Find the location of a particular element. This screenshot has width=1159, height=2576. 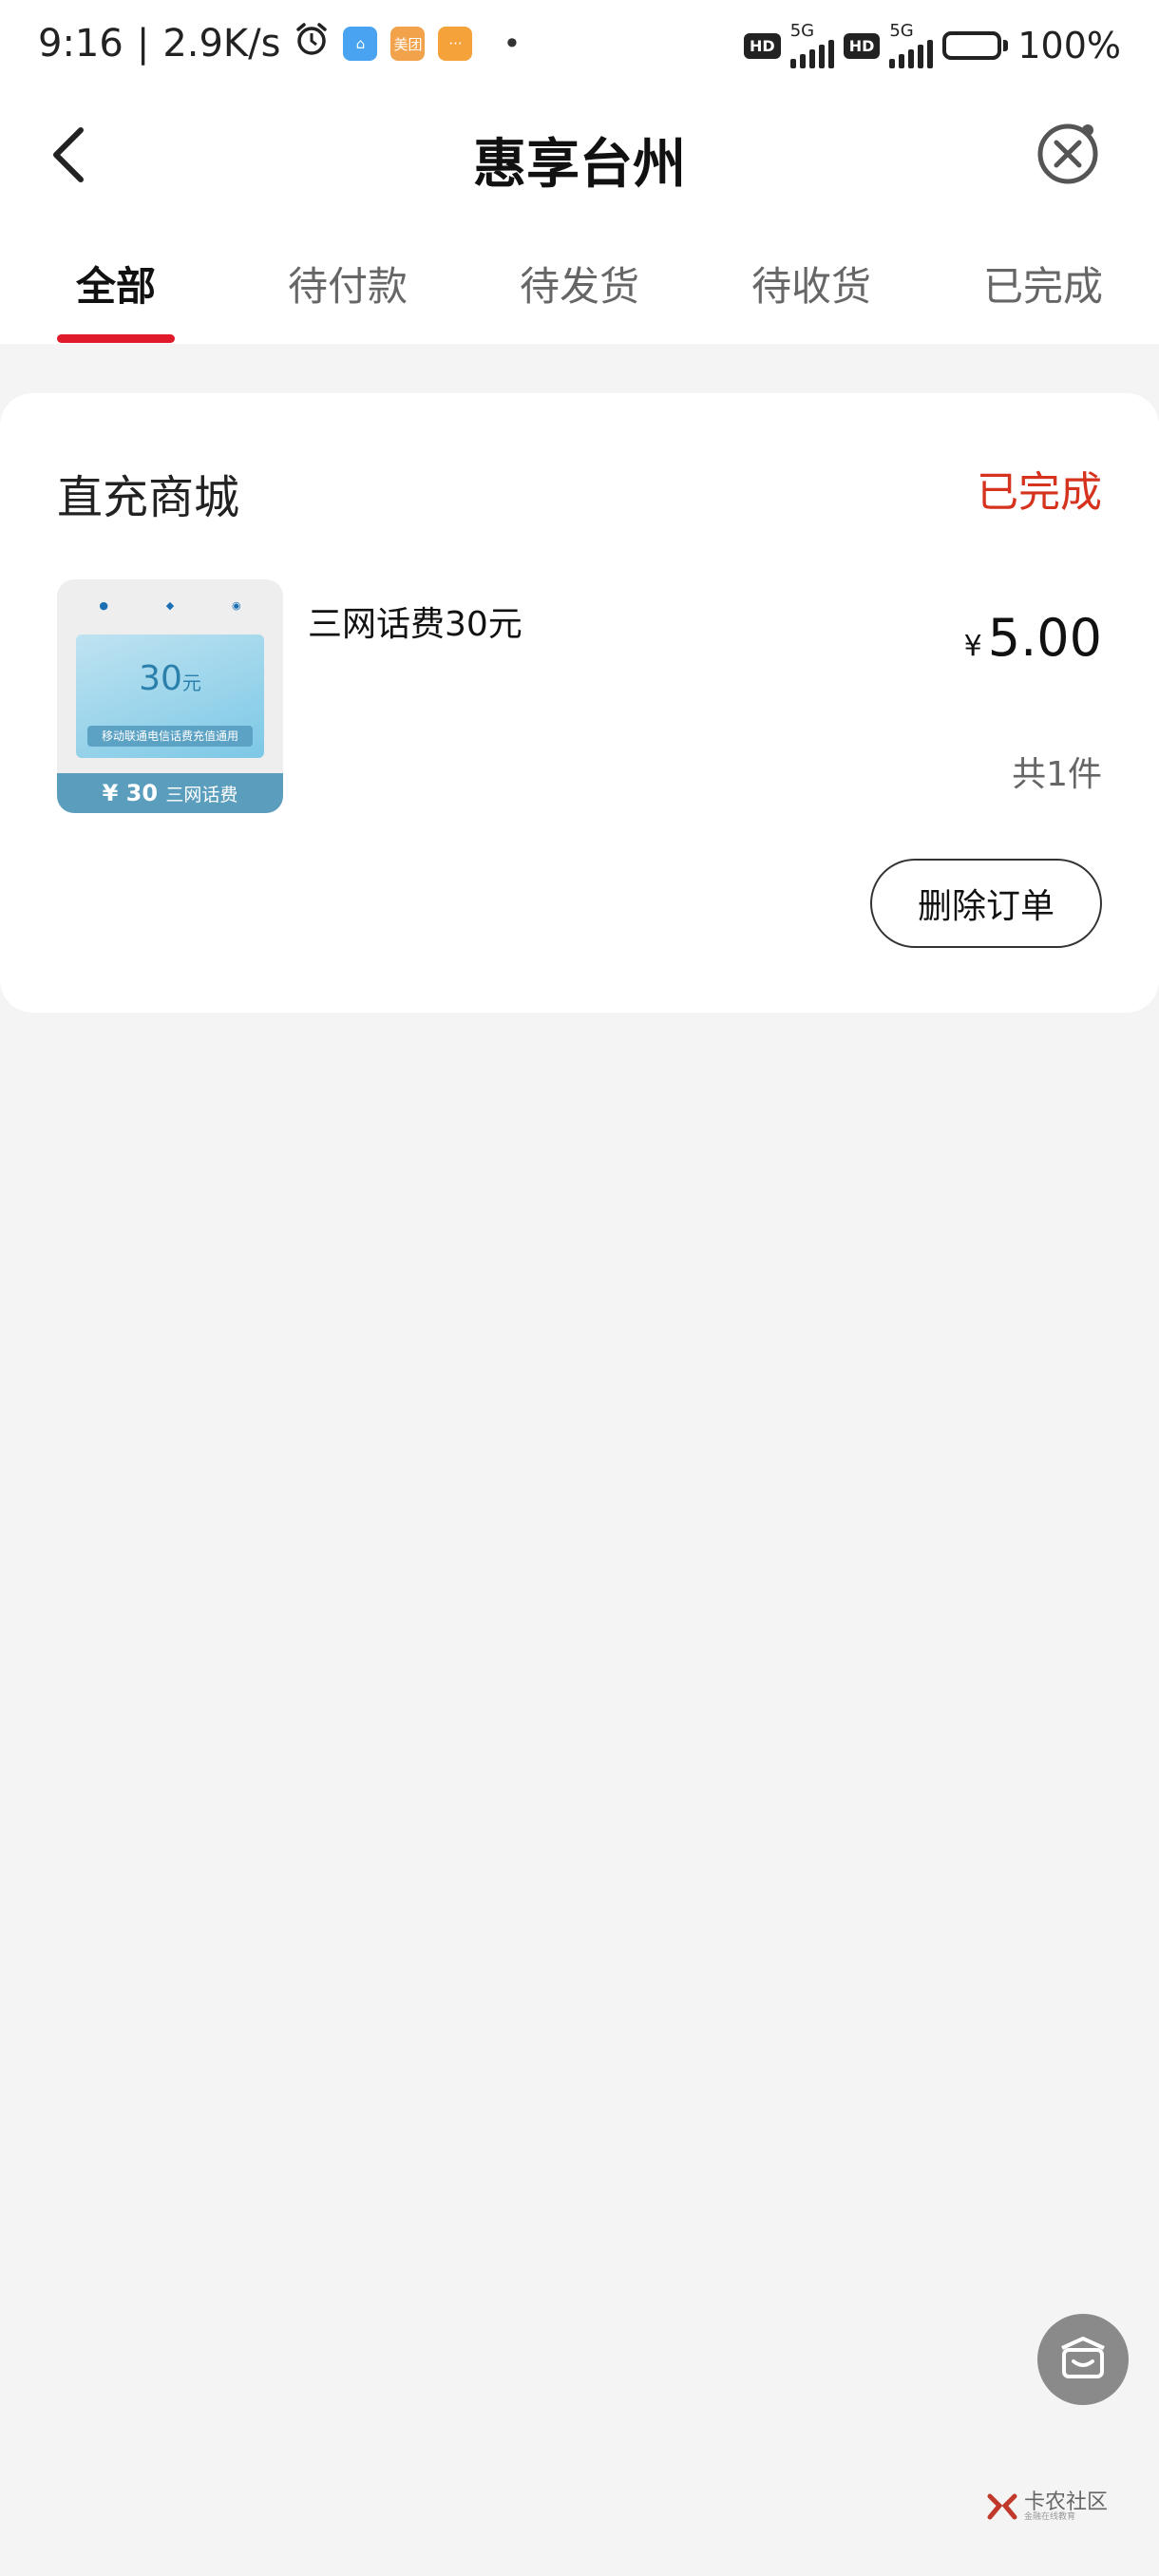

watermark-text: 卡农社区 is located at coordinates (1066, 2502).